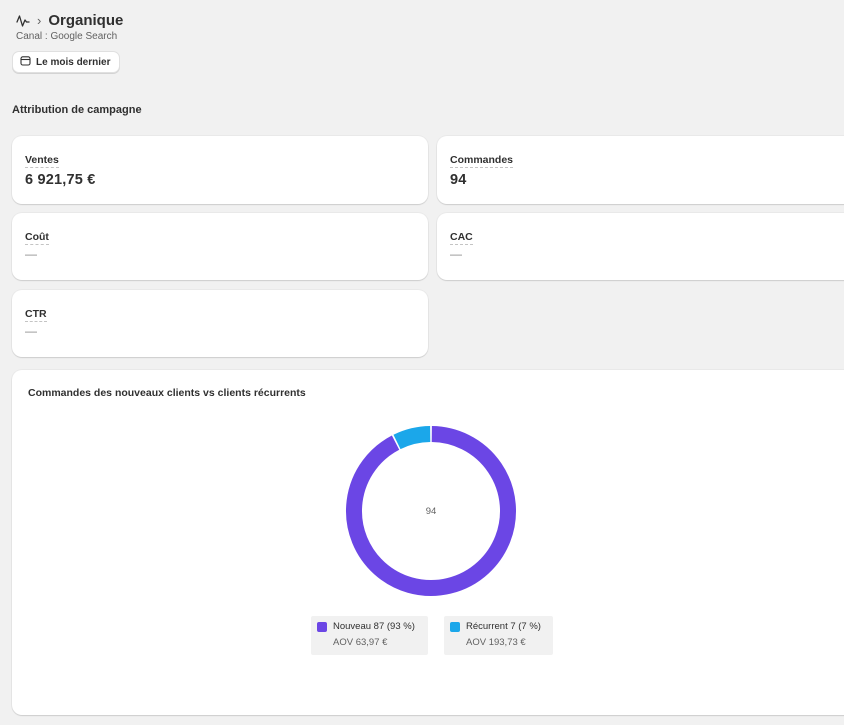 The height and width of the screenshot is (725, 844). What do you see at coordinates (456, 254) in the screenshot?
I see `metric-value-cac: —` at bounding box center [456, 254].